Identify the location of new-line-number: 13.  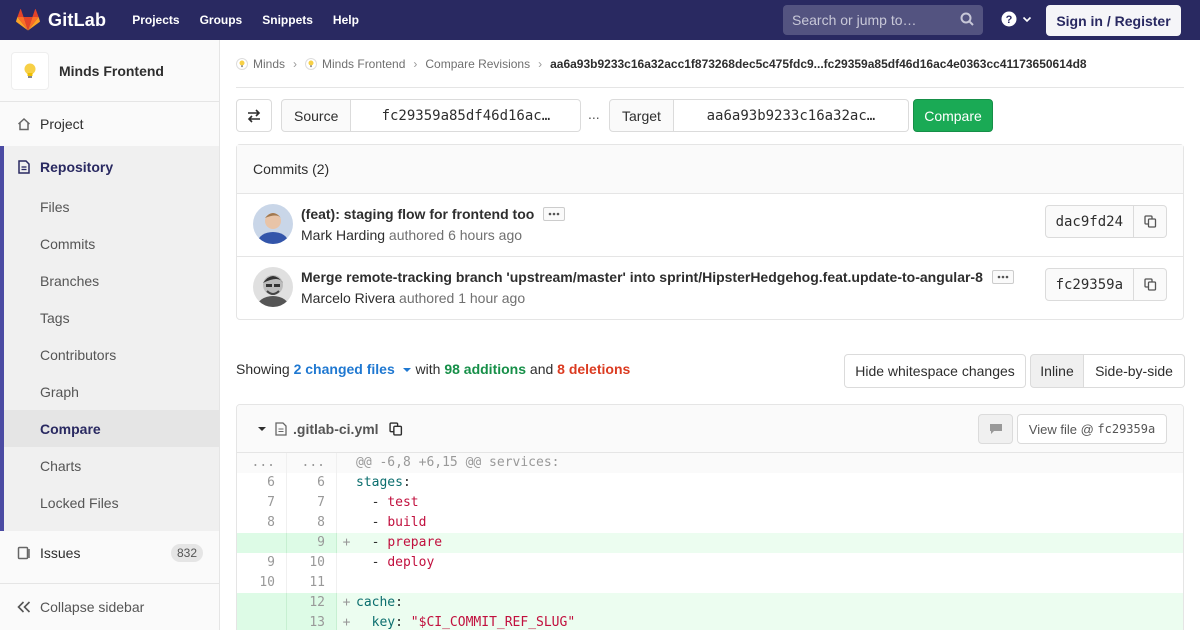
(312, 621).